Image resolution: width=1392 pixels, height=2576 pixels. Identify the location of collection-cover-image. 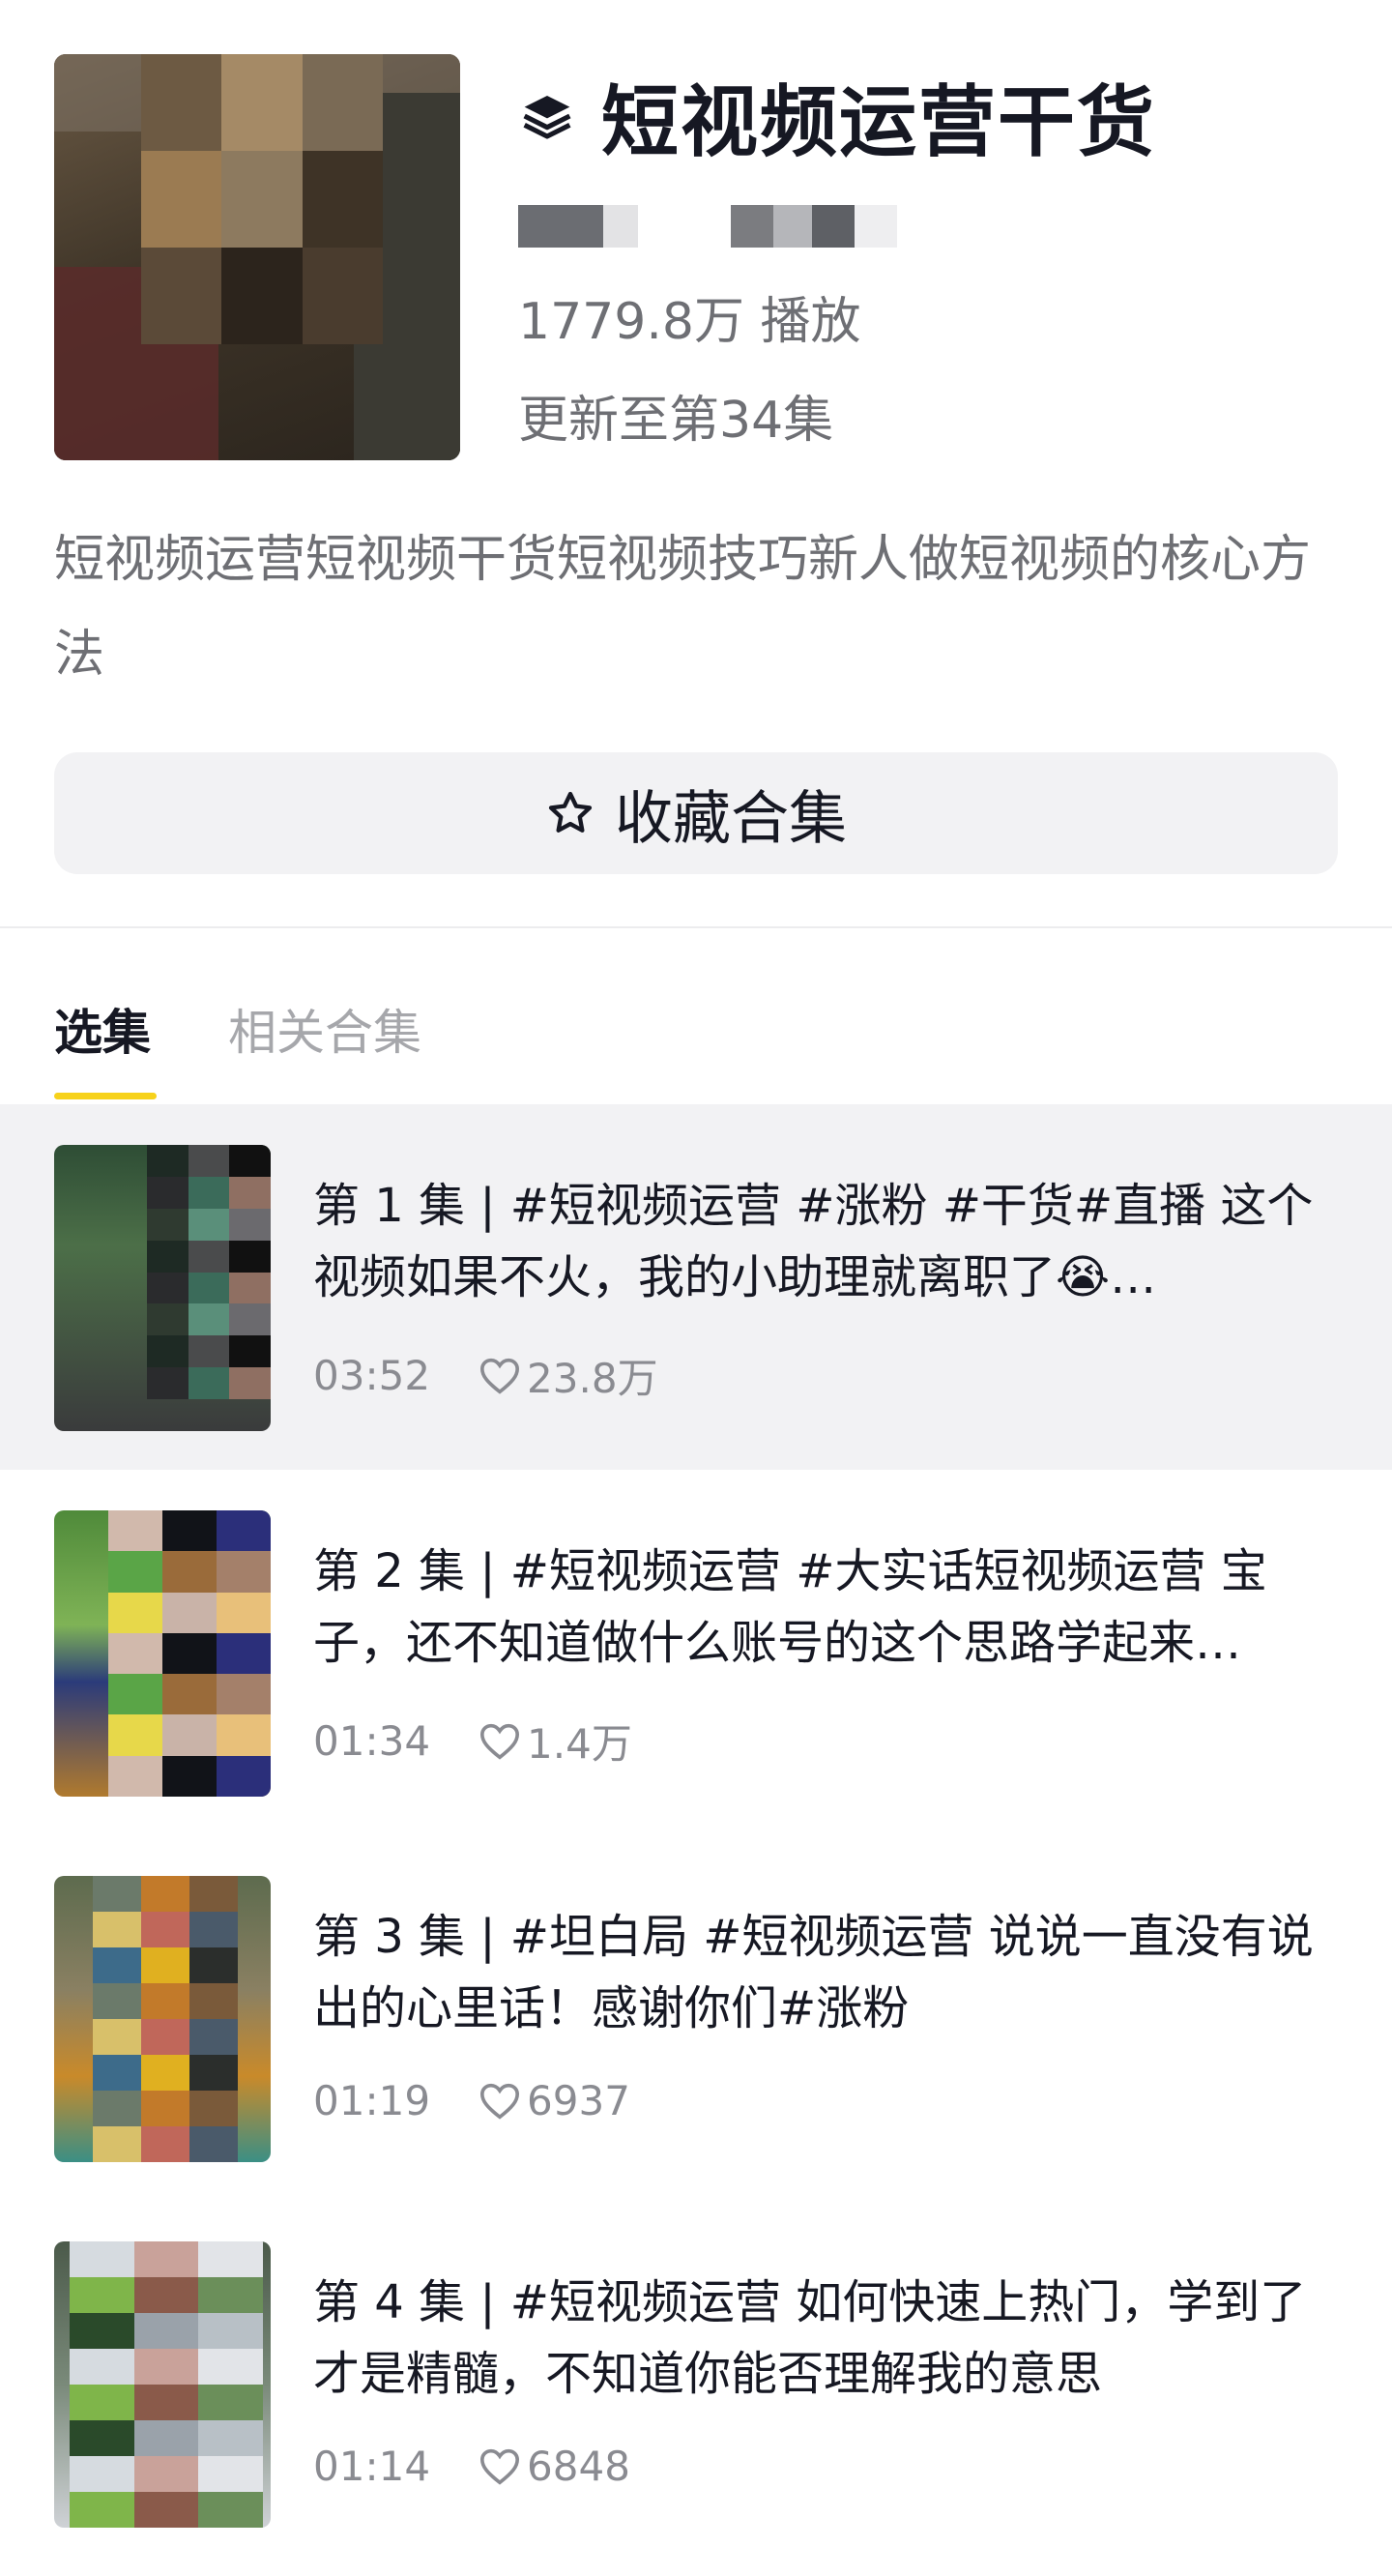
(257, 257).